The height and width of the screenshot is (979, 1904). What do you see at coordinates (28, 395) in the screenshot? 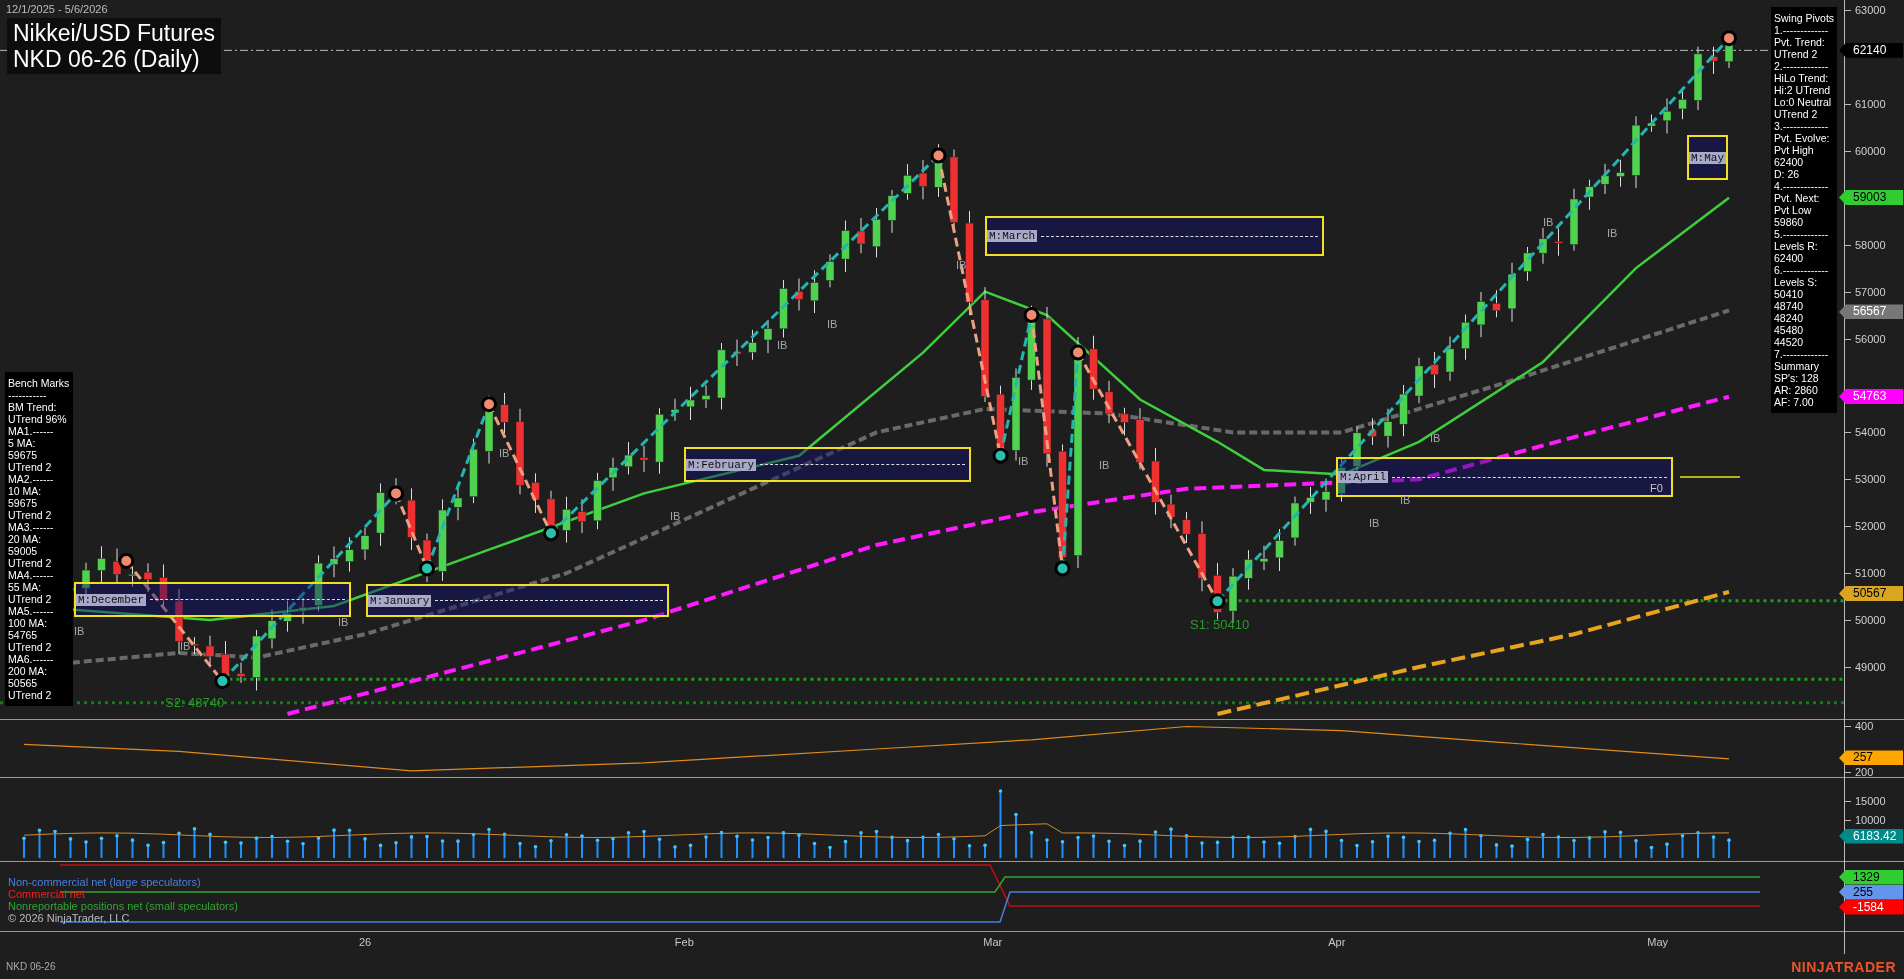
I see `panel-line: -----------` at bounding box center [28, 395].